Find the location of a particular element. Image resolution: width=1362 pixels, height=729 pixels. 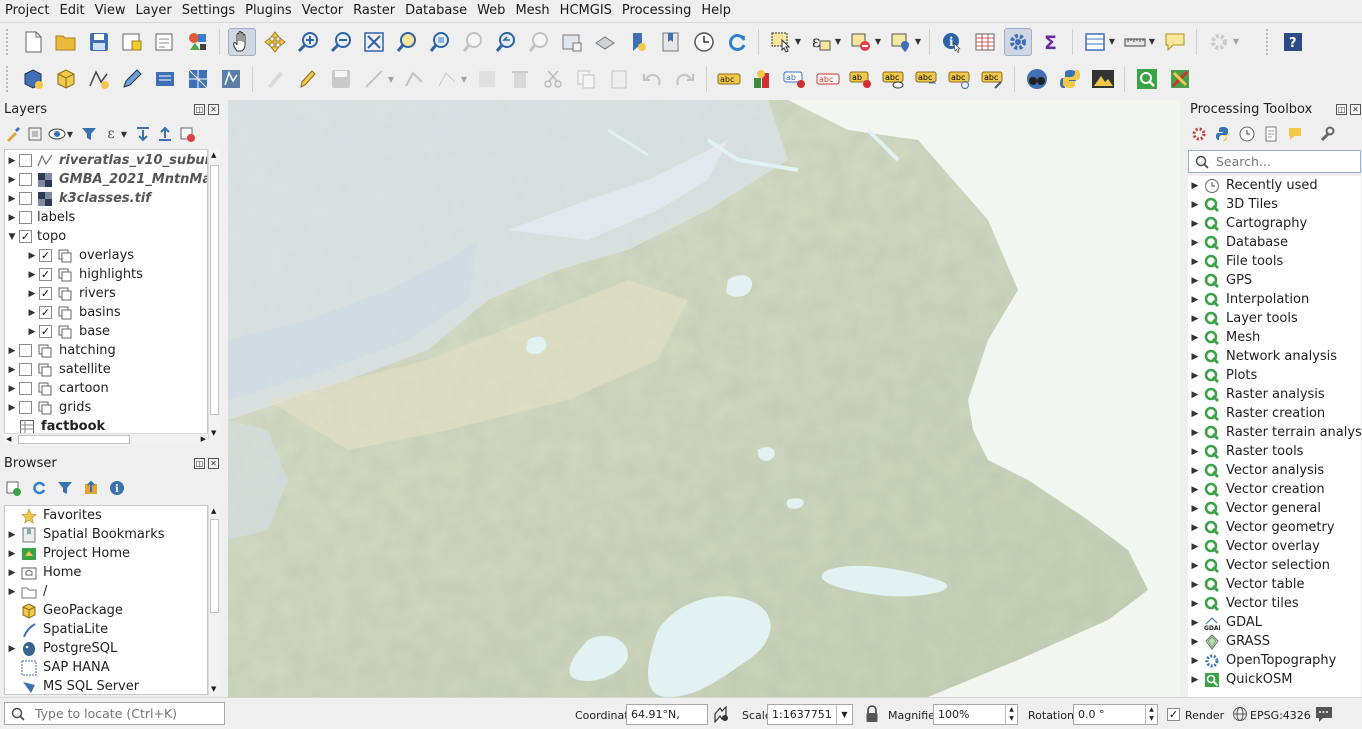

browser-item: ▶ PostgreSQL is located at coordinates (106, 648).